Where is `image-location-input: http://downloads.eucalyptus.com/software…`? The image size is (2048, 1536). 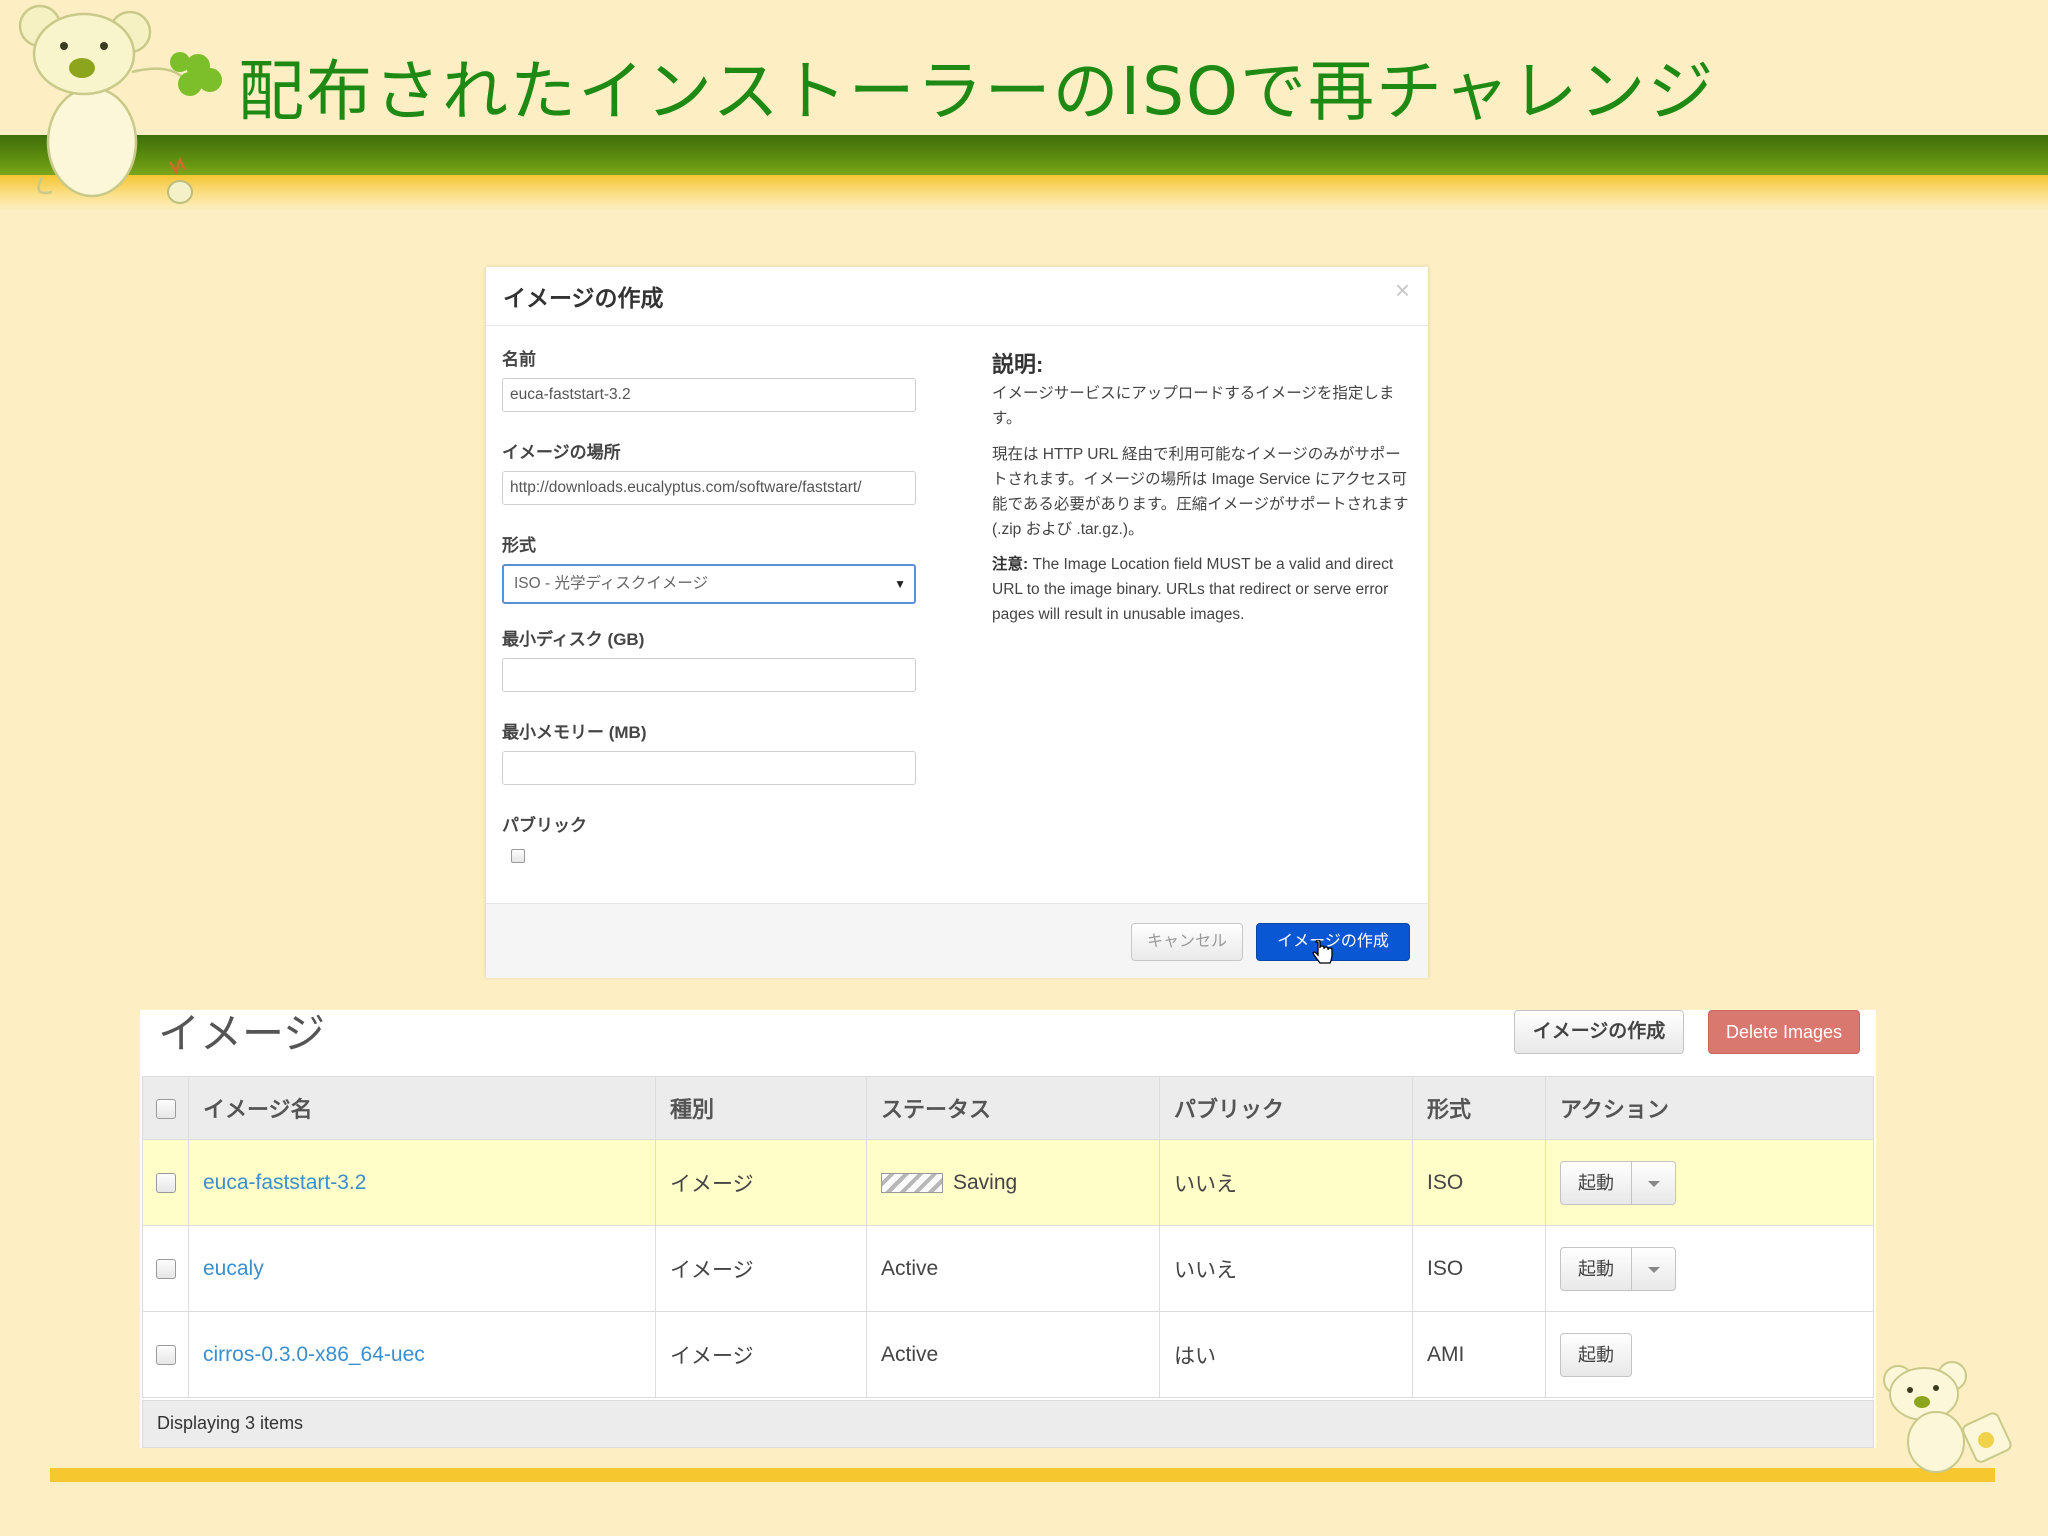 image-location-input: http://downloads.eucalyptus.com/software… is located at coordinates (709, 488).